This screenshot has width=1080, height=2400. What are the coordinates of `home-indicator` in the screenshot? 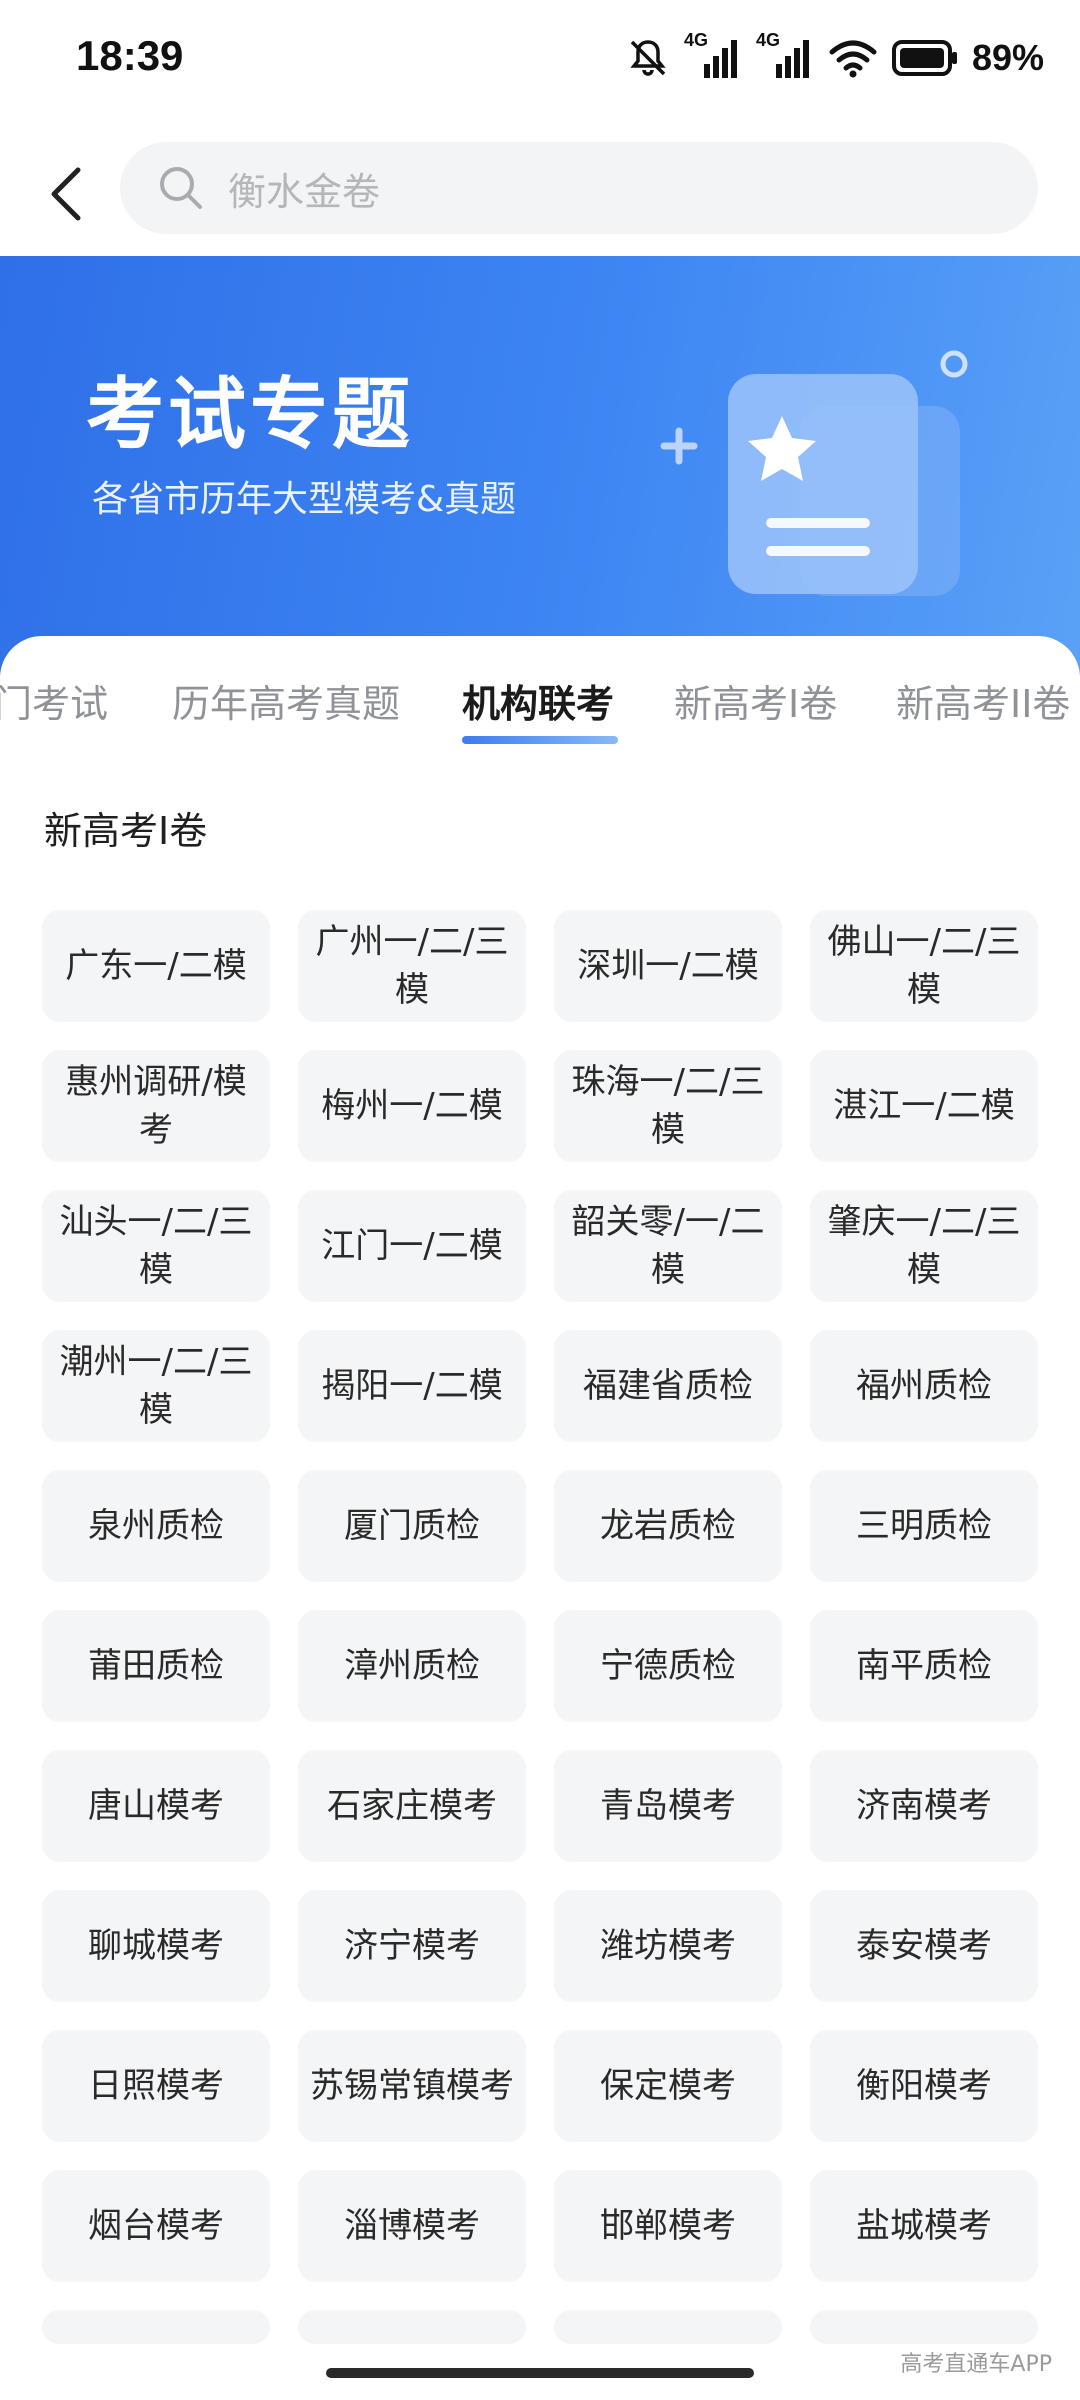 It's located at (540, 2373).